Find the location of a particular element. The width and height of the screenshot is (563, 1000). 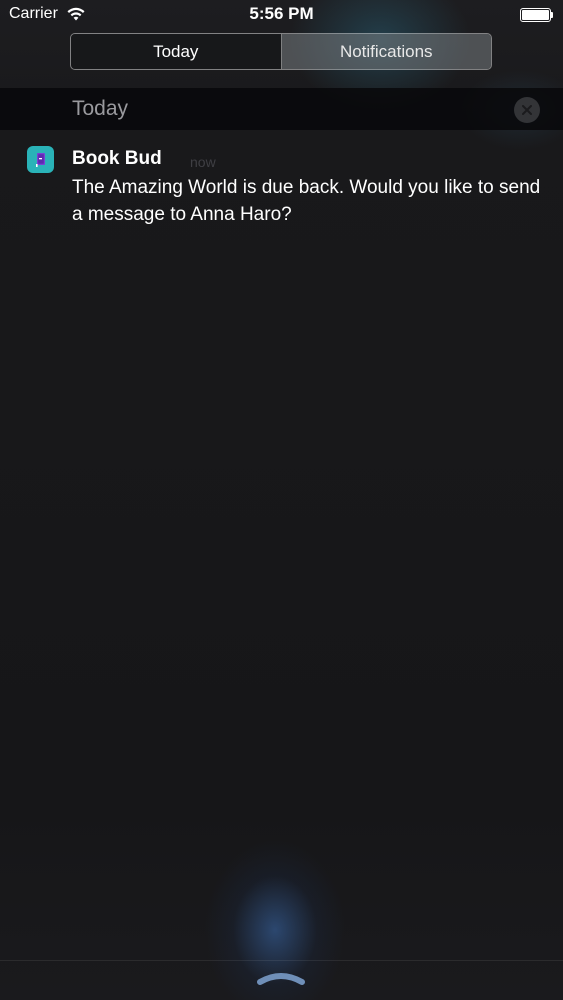

section-header-today: Today is located at coordinates (281, 109).